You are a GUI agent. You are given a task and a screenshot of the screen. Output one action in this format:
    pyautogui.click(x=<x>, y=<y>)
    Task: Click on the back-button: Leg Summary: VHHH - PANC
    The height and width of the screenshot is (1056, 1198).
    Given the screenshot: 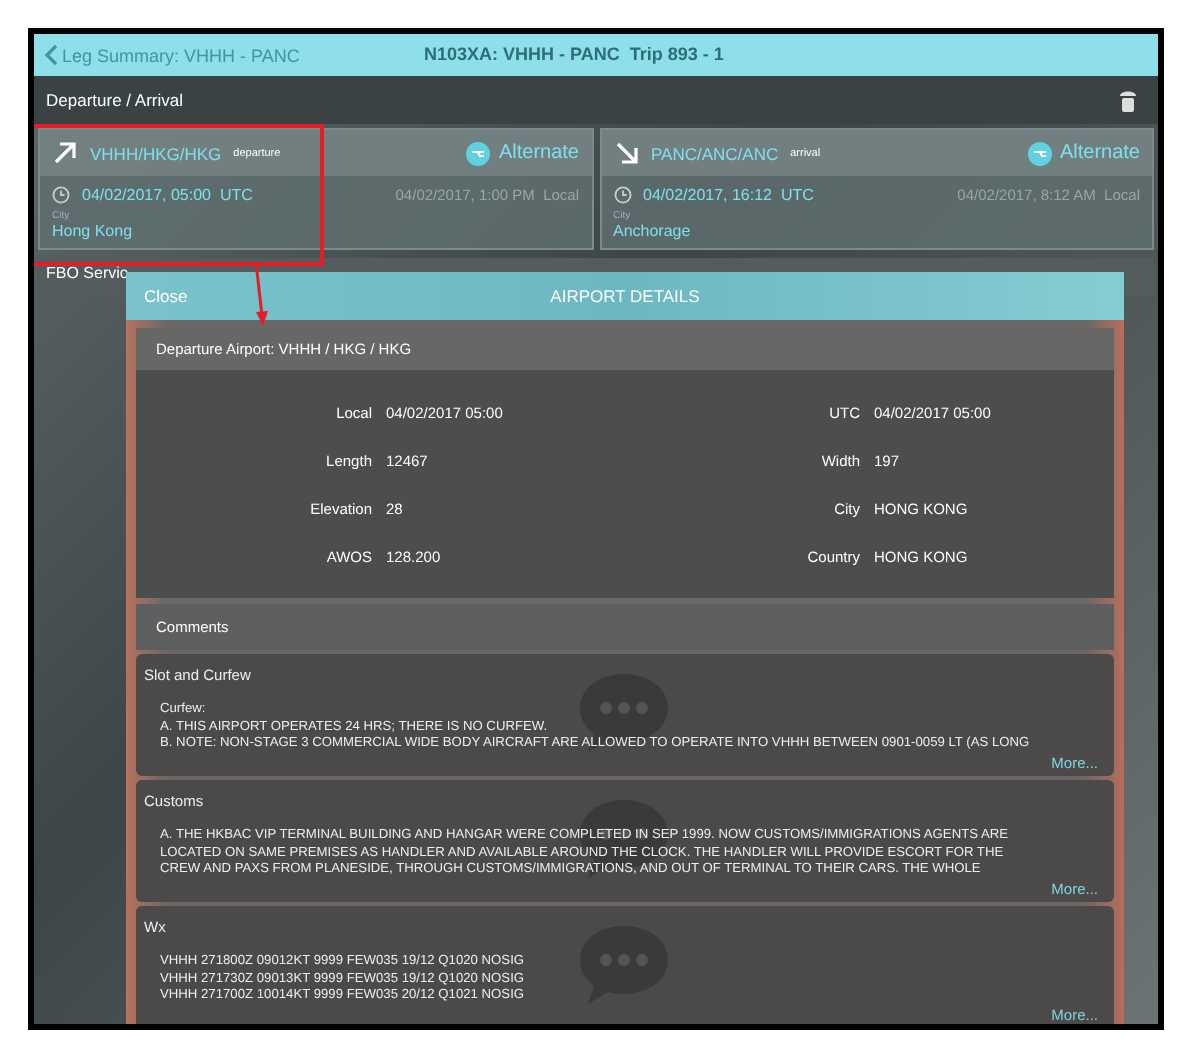 What is the action you would take?
    pyautogui.click(x=167, y=55)
    